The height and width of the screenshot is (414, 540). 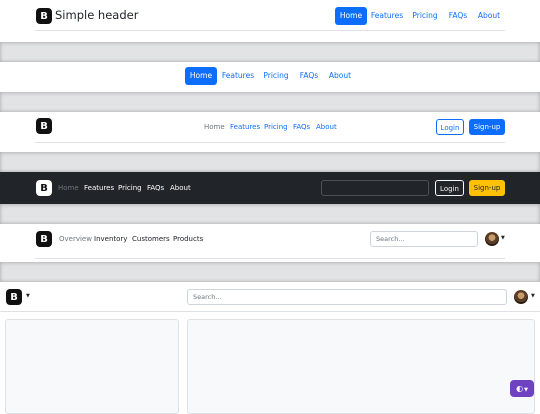 I want to click on centered-pill-header: Home Features Pricing FAQs About, so click(x=270, y=77).